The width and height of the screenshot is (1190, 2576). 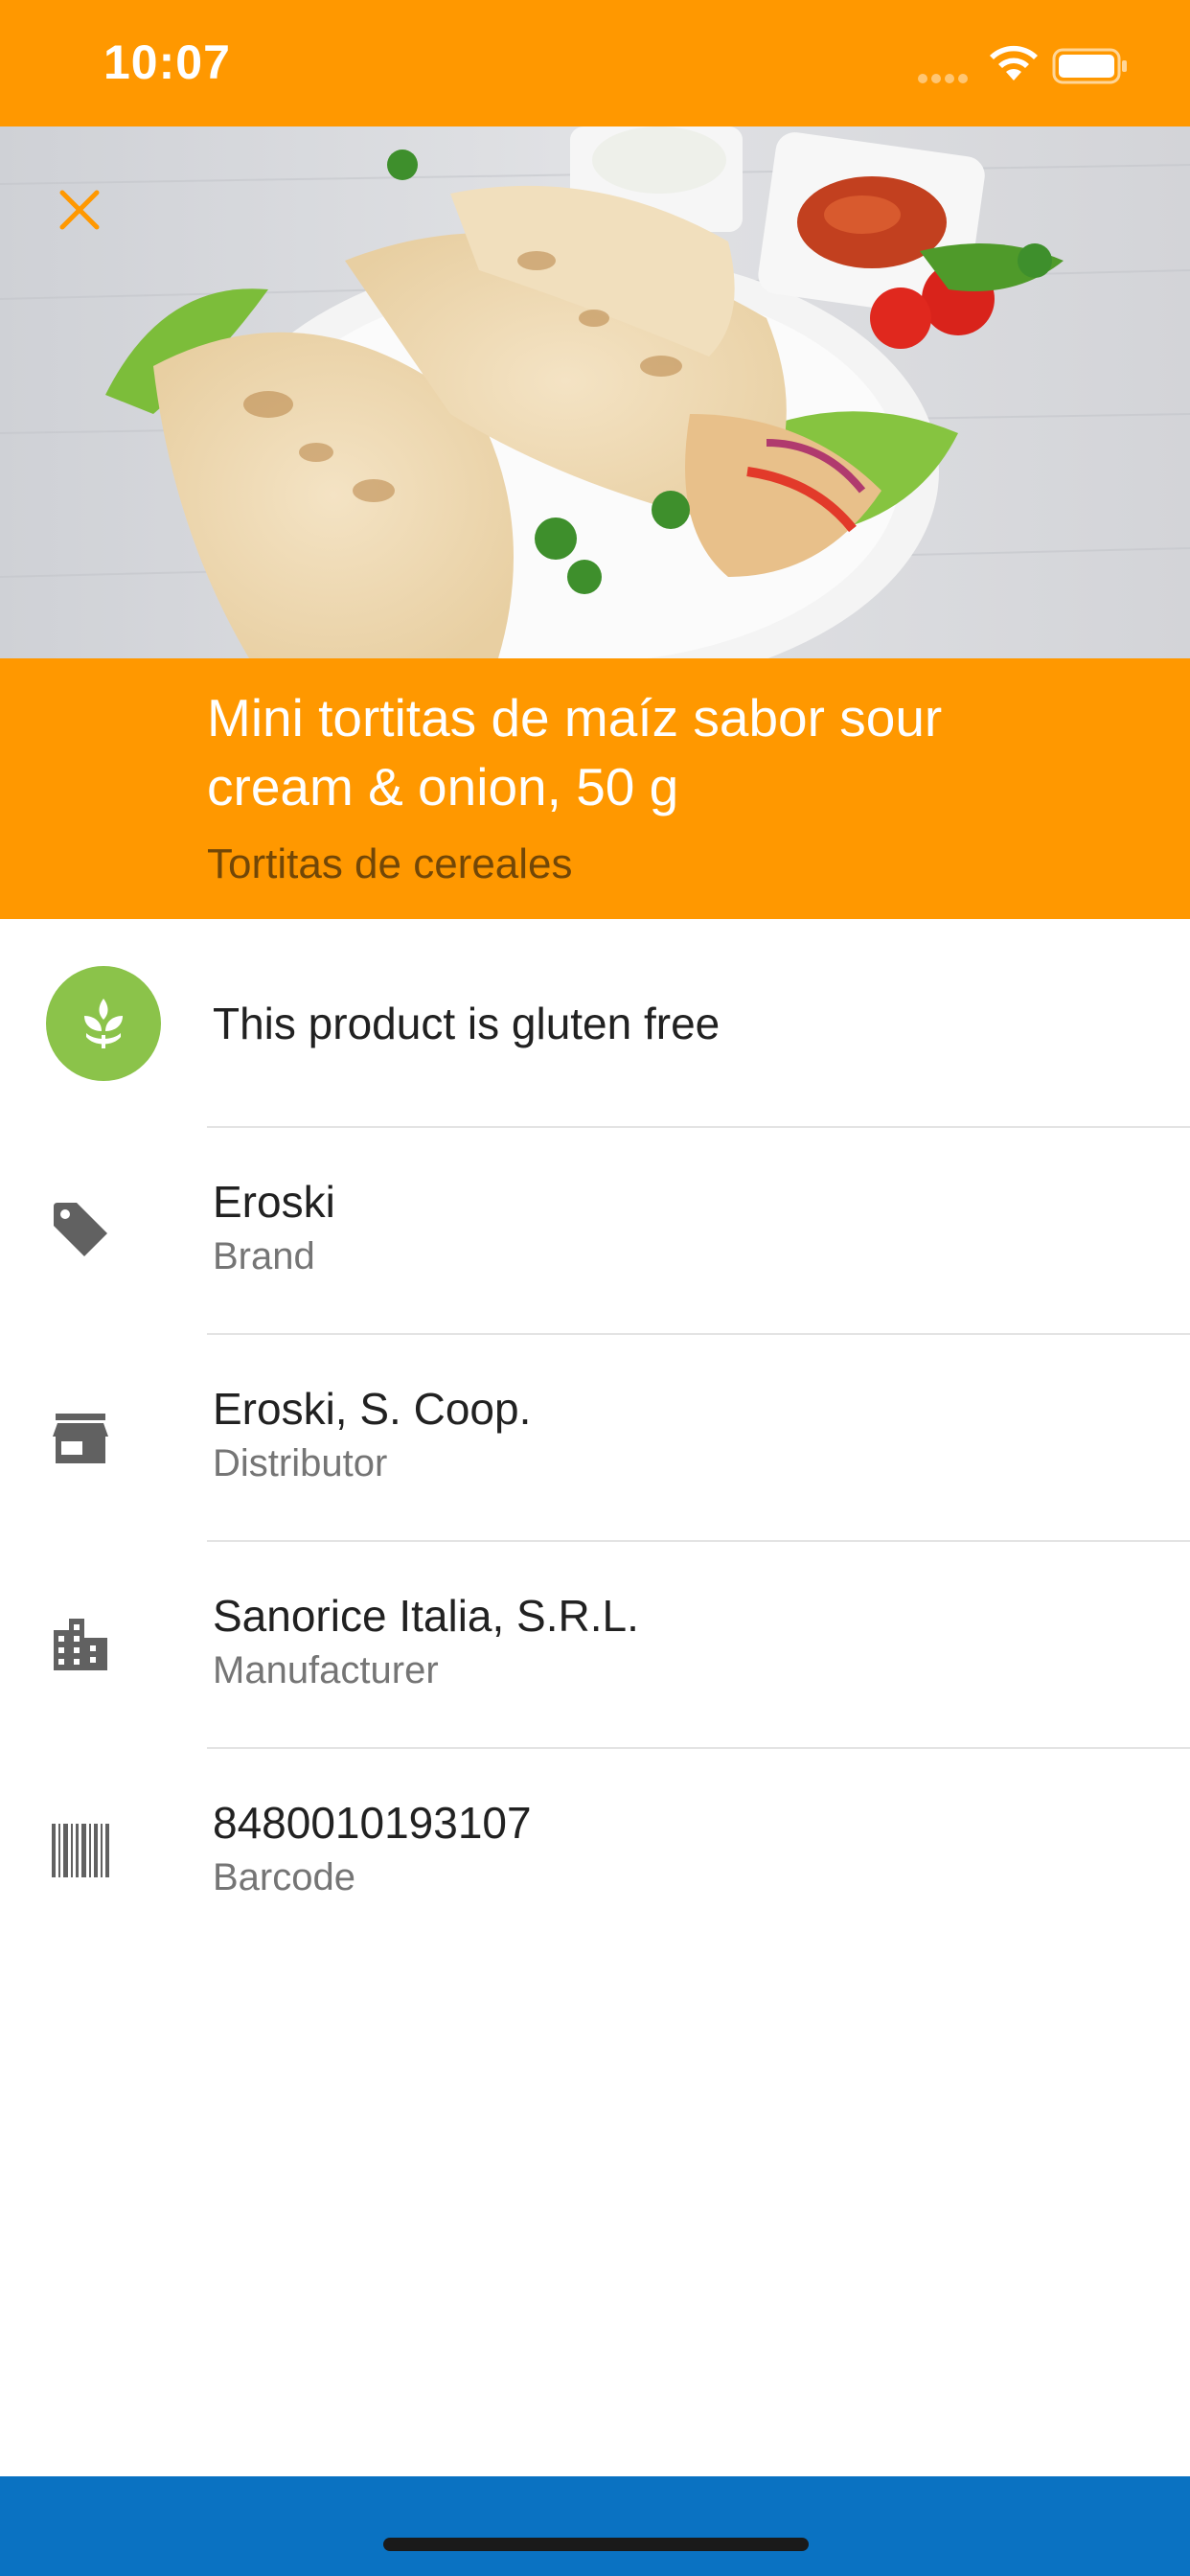 I want to click on battery-icon, so click(x=1091, y=68).